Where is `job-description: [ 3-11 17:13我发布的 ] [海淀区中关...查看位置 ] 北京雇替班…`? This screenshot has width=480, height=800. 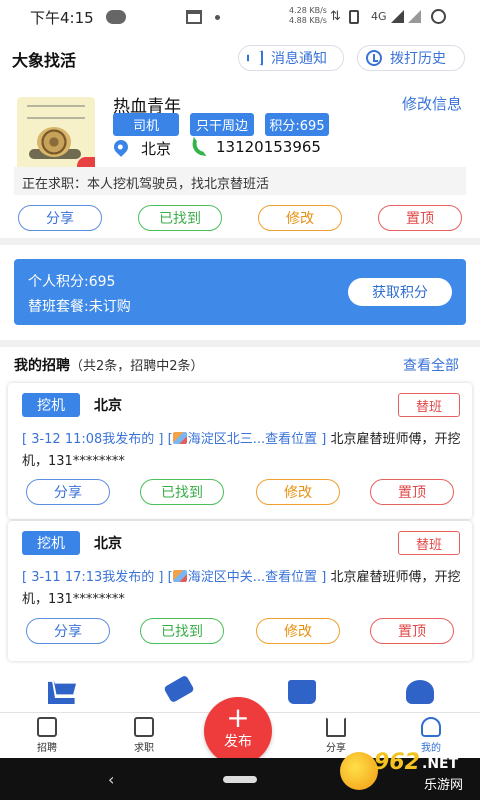 job-description: [ 3-11 17:13我发布的 ] [海淀区中关...查看位置 ] 北京雇替班… is located at coordinates (242, 589).